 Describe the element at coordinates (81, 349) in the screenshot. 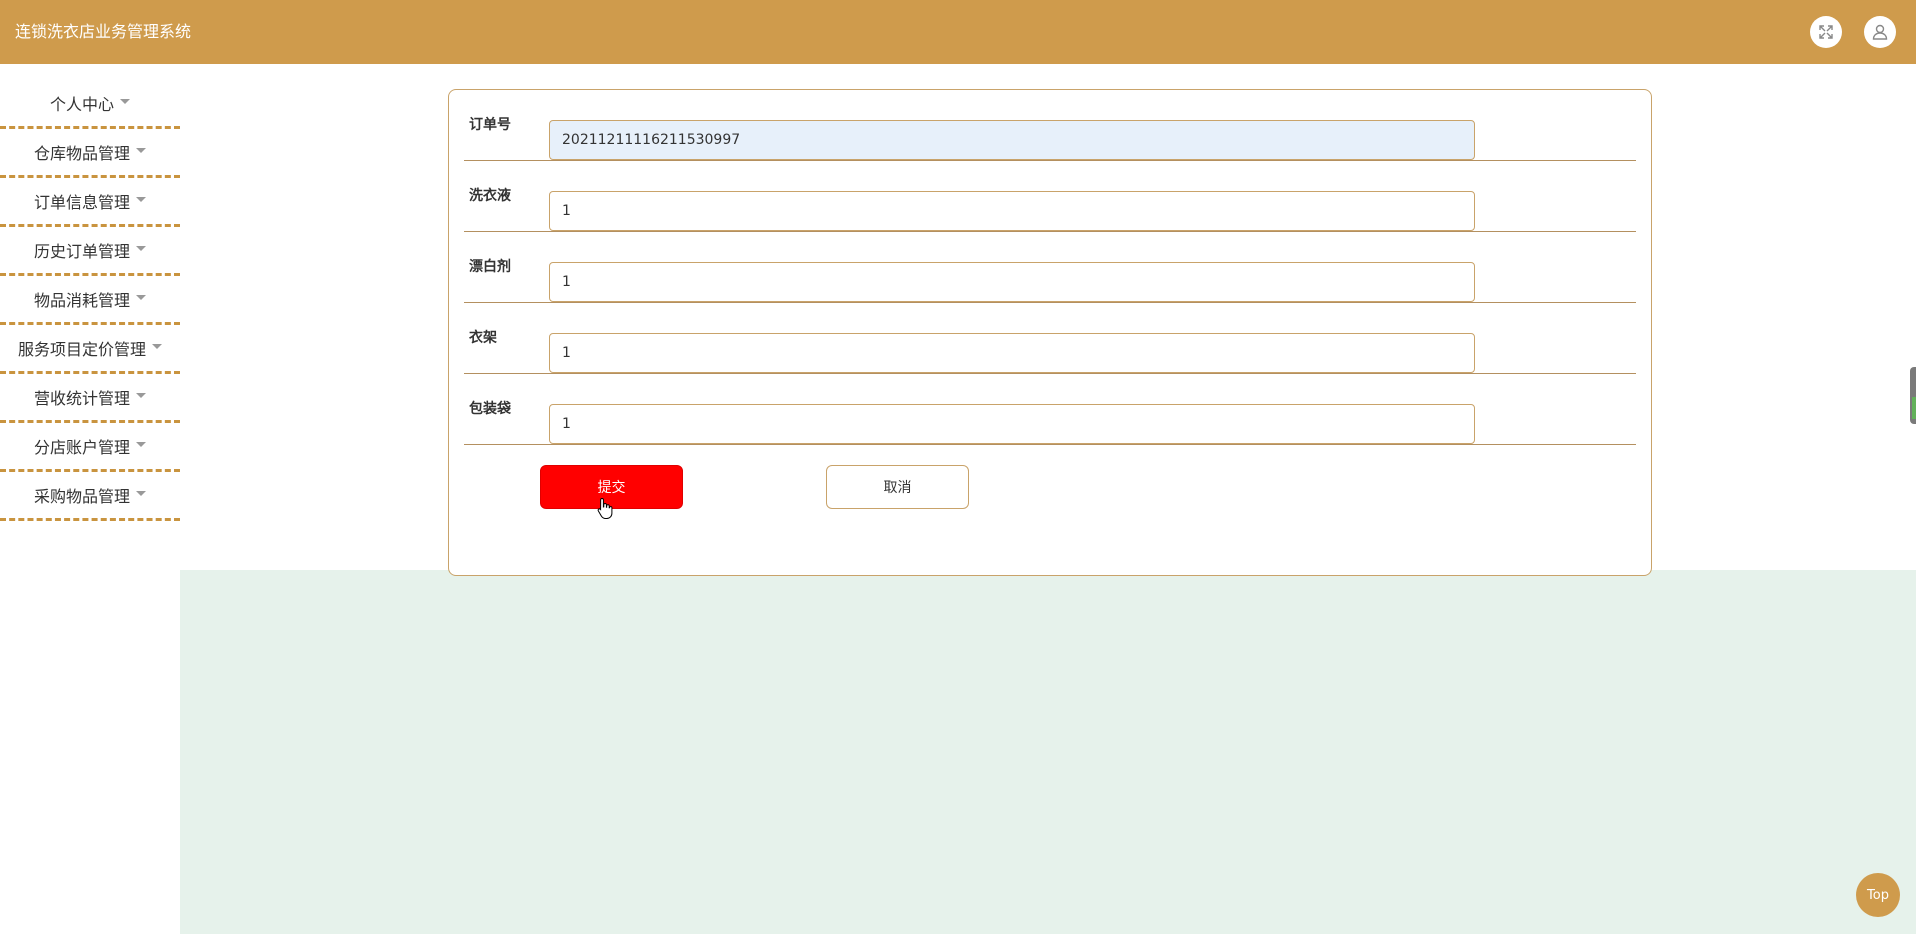

I see `sidebar-item-label: 服务项目定价管理` at that location.